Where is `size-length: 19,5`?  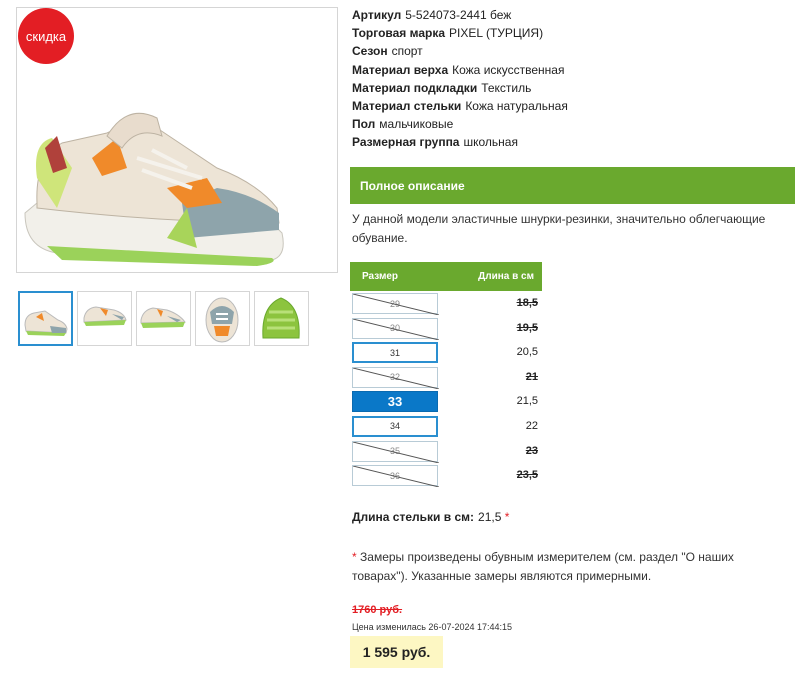
size-length: 19,5 is located at coordinates (527, 327).